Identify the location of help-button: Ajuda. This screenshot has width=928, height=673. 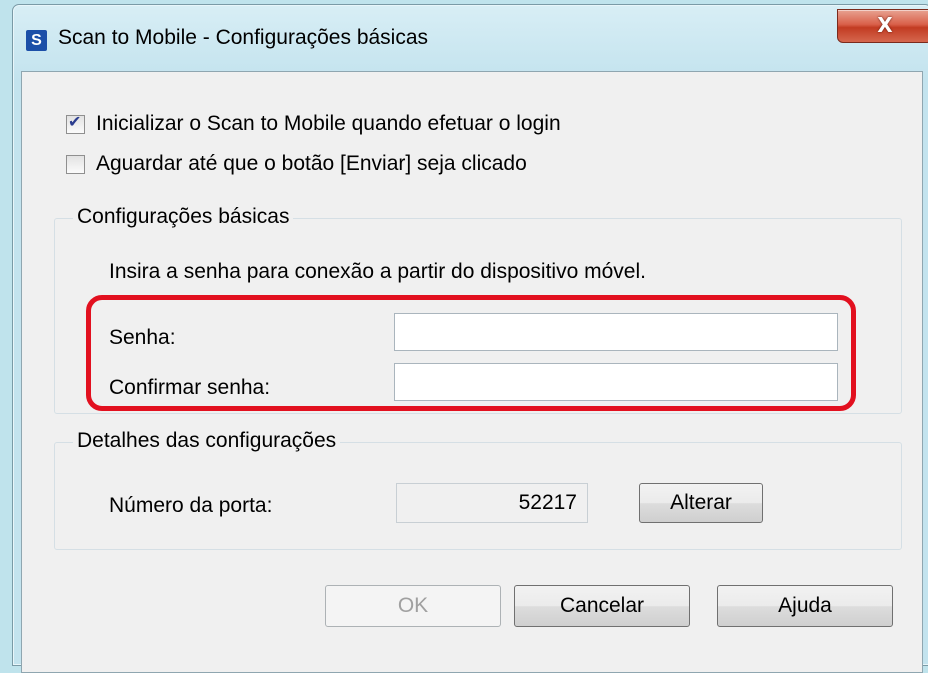
(805, 606).